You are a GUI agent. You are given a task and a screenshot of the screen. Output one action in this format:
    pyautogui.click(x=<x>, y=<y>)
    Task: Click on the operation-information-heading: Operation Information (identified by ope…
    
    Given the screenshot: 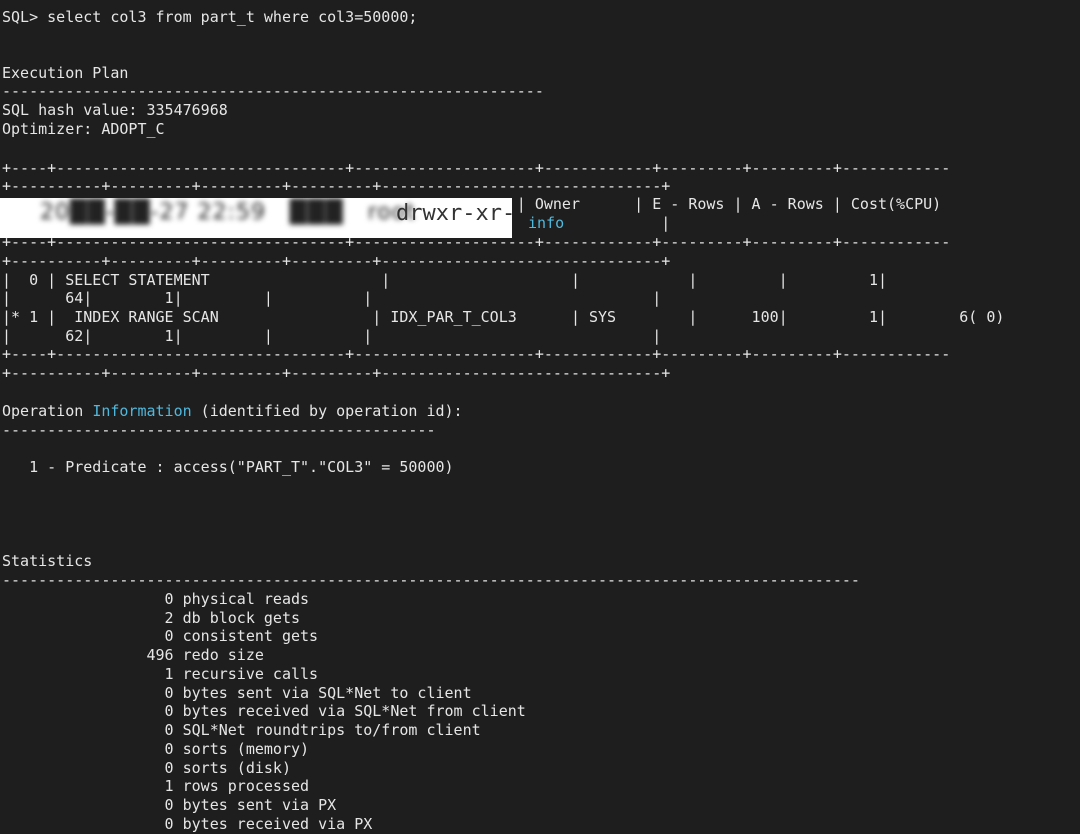 What is the action you would take?
    pyautogui.click(x=232, y=411)
    